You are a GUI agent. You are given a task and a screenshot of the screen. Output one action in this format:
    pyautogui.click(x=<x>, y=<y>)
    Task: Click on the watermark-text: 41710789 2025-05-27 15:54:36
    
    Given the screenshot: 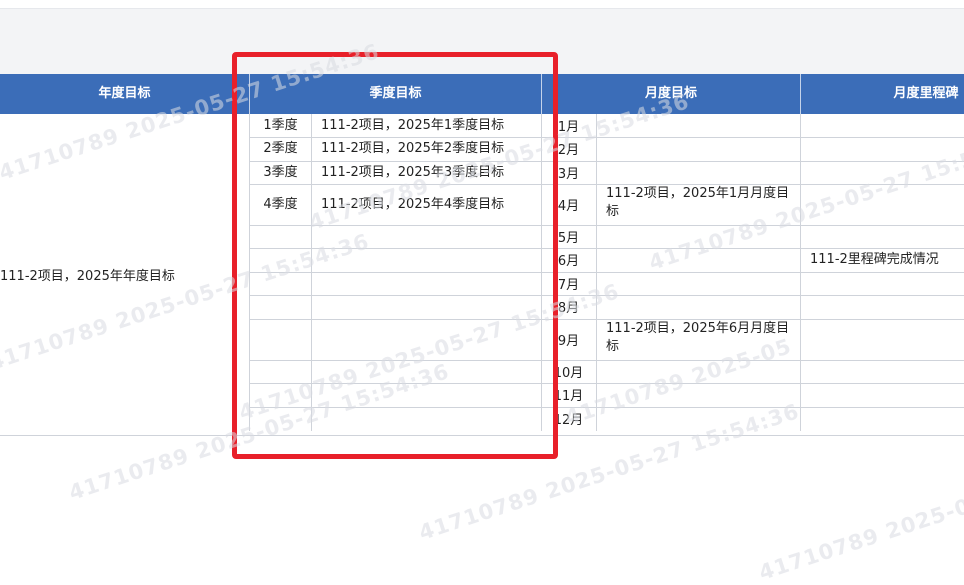 What is the action you would take?
    pyautogui.click(x=860, y=512)
    